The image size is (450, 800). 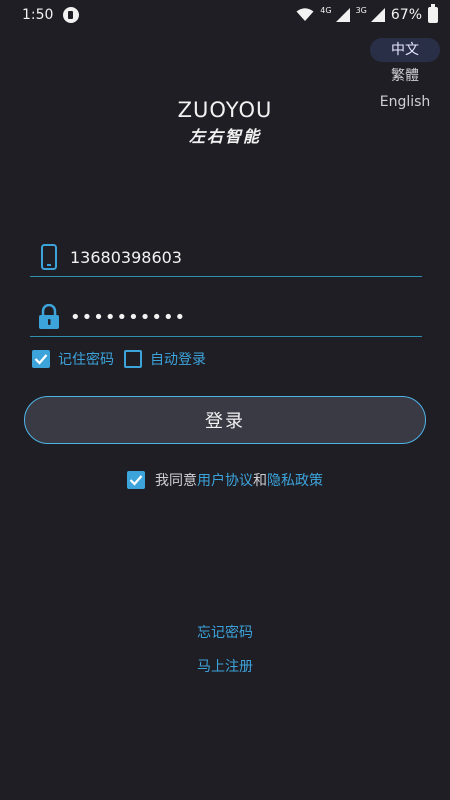 I want to click on status-time: 1:50, so click(x=38, y=15).